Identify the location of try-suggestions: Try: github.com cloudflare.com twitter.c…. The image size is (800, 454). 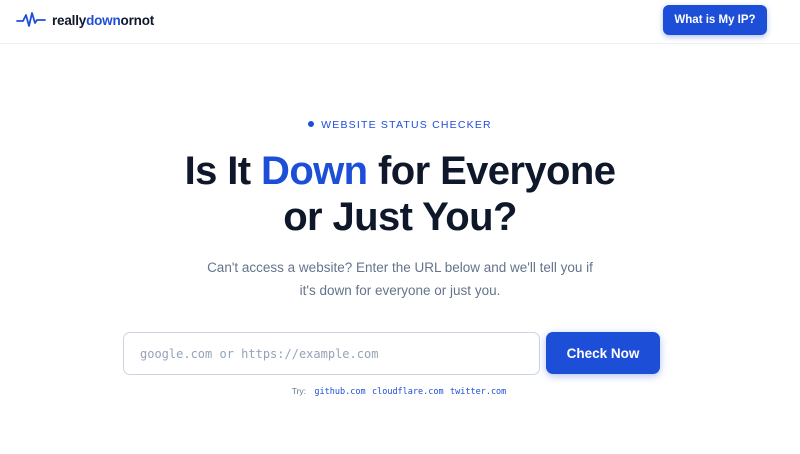
(400, 391).